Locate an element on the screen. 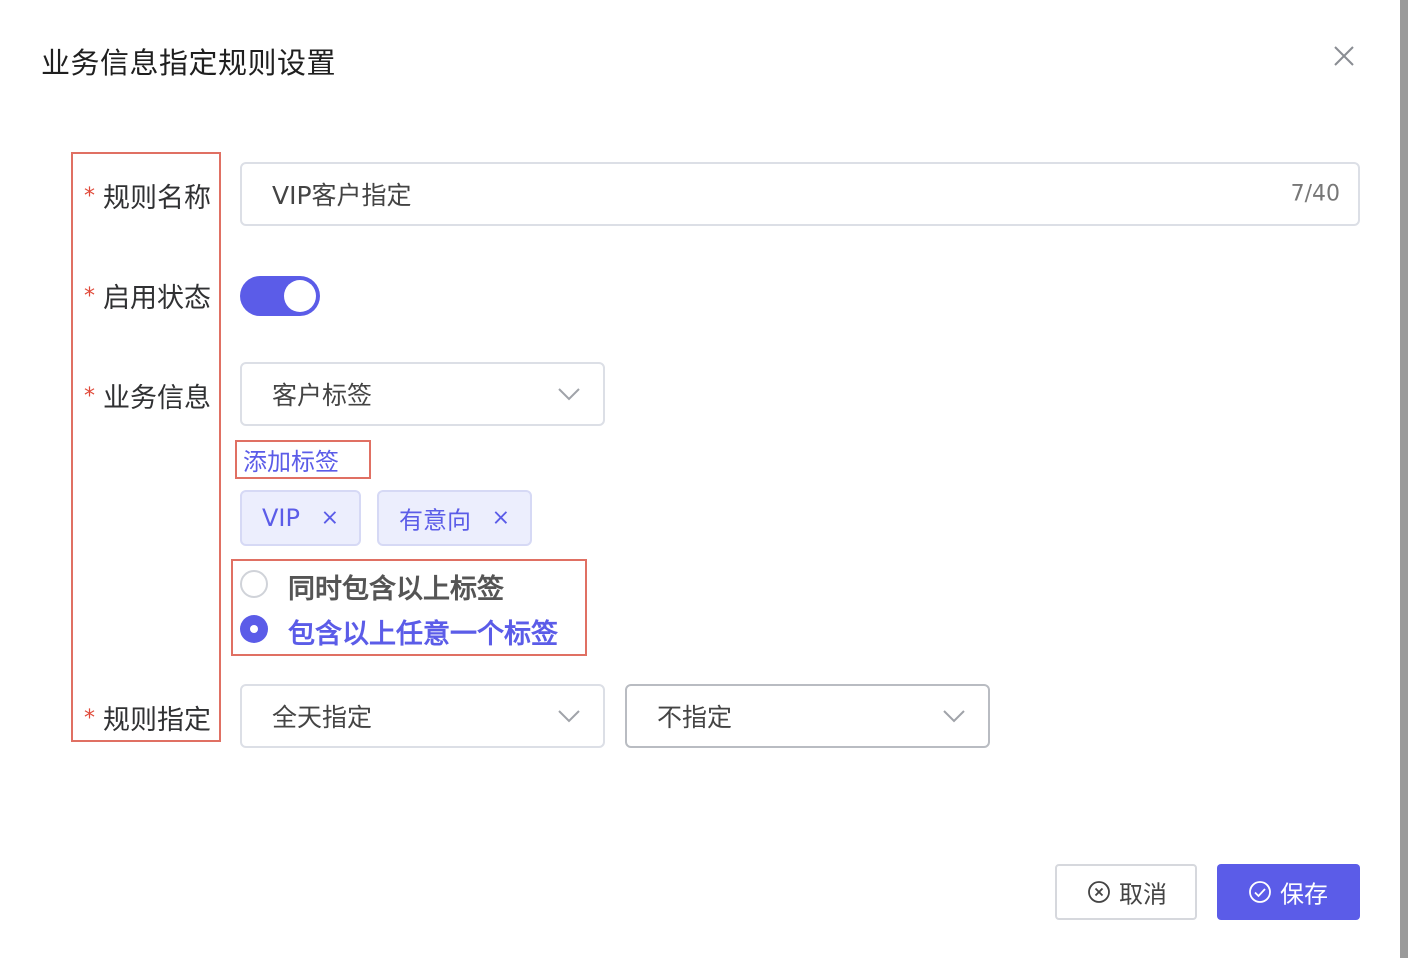 The image size is (1408, 958). rule-name-value: VIP客户指定 is located at coordinates (342, 195).